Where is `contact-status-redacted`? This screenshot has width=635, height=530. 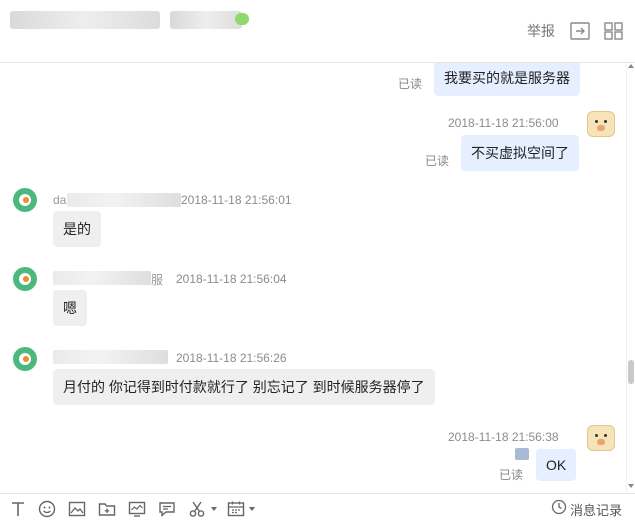
contact-status-redacted is located at coordinates (206, 20).